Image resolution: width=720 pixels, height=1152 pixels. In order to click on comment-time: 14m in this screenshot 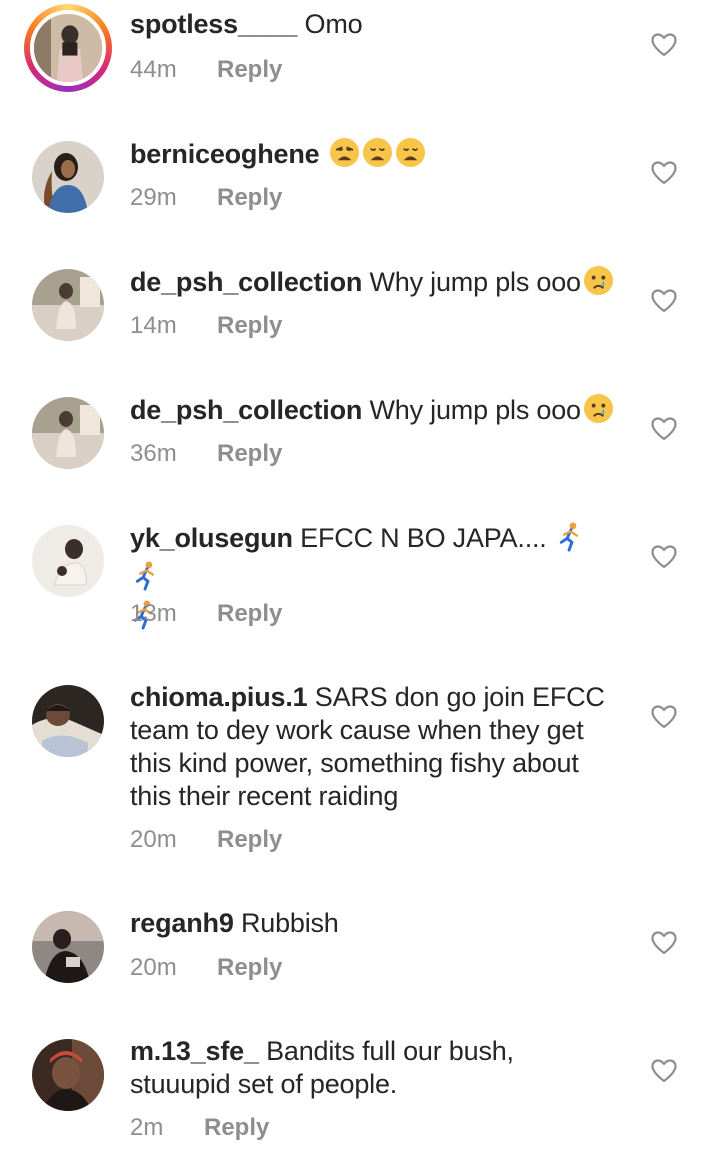, I will do `click(153, 325)`.